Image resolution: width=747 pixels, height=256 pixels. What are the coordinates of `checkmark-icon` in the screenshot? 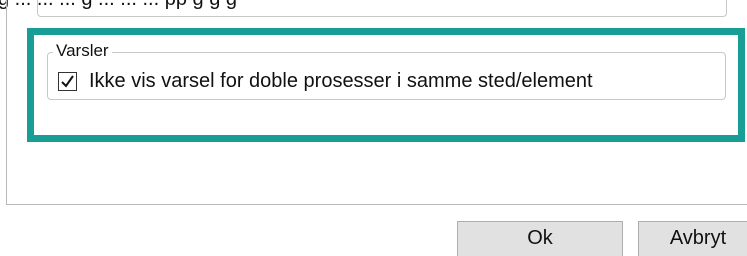 It's located at (67, 81).